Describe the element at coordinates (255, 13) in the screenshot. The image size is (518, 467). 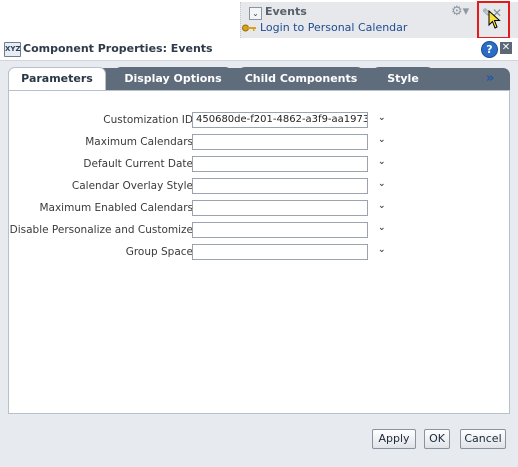
I see `portlet-collapse-icon: ⌄` at that location.